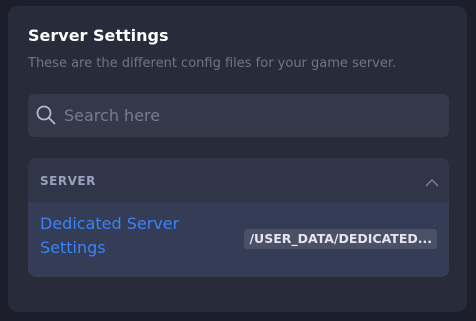  Describe the element at coordinates (432, 180) in the screenshot. I see `chevron-up-icon` at that location.